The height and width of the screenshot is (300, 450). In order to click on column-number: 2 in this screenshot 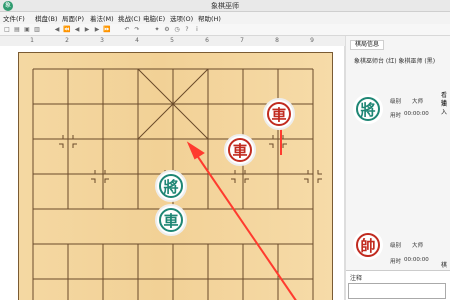, I will do `click(67, 40)`.